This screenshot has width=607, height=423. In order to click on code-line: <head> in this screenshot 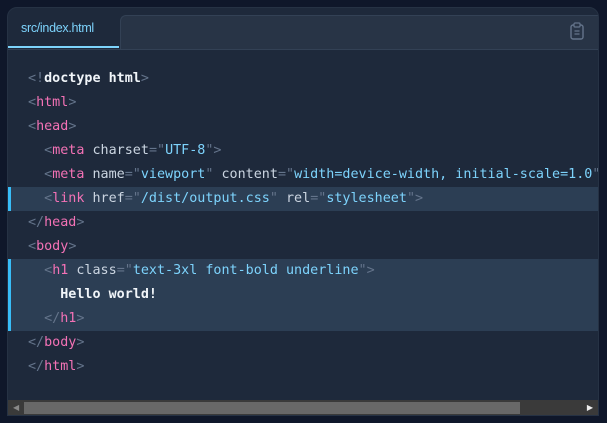, I will do `click(303, 127)`.